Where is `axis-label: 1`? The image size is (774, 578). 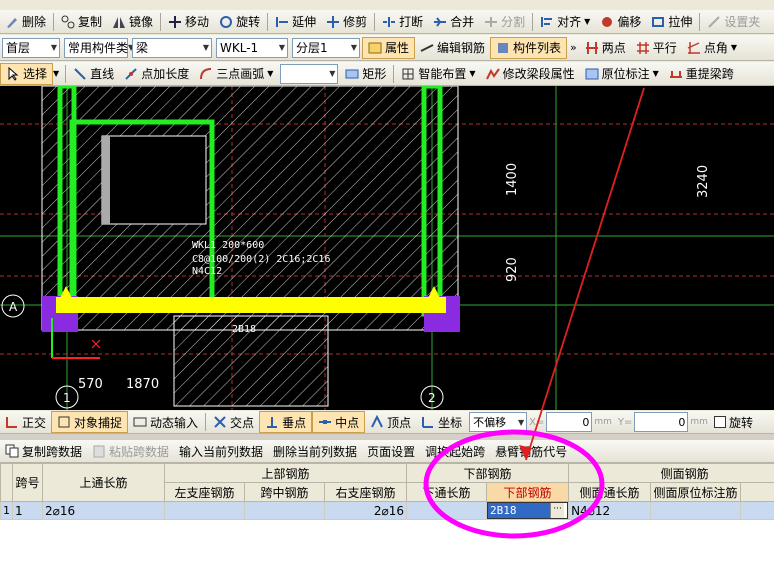 axis-label: 1 is located at coordinates (67, 398).